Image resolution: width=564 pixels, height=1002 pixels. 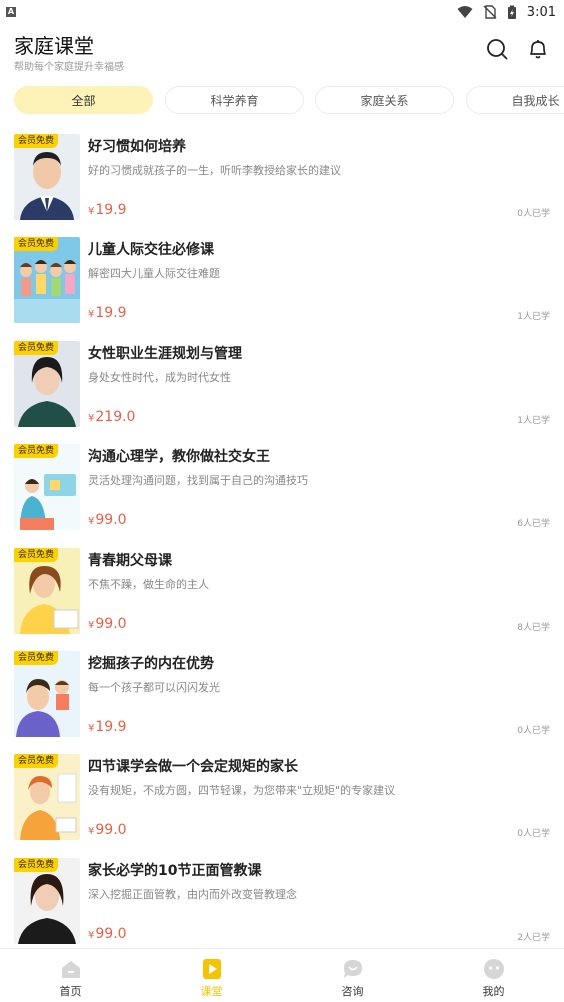 I want to click on battery-charging-icon, so click(x=511, y=12).